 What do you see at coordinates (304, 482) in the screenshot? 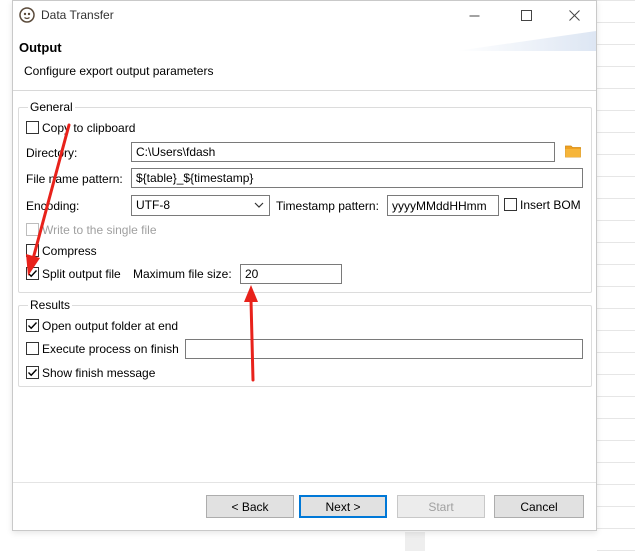
I see `footer-divider` at bounding box center [304, 482].